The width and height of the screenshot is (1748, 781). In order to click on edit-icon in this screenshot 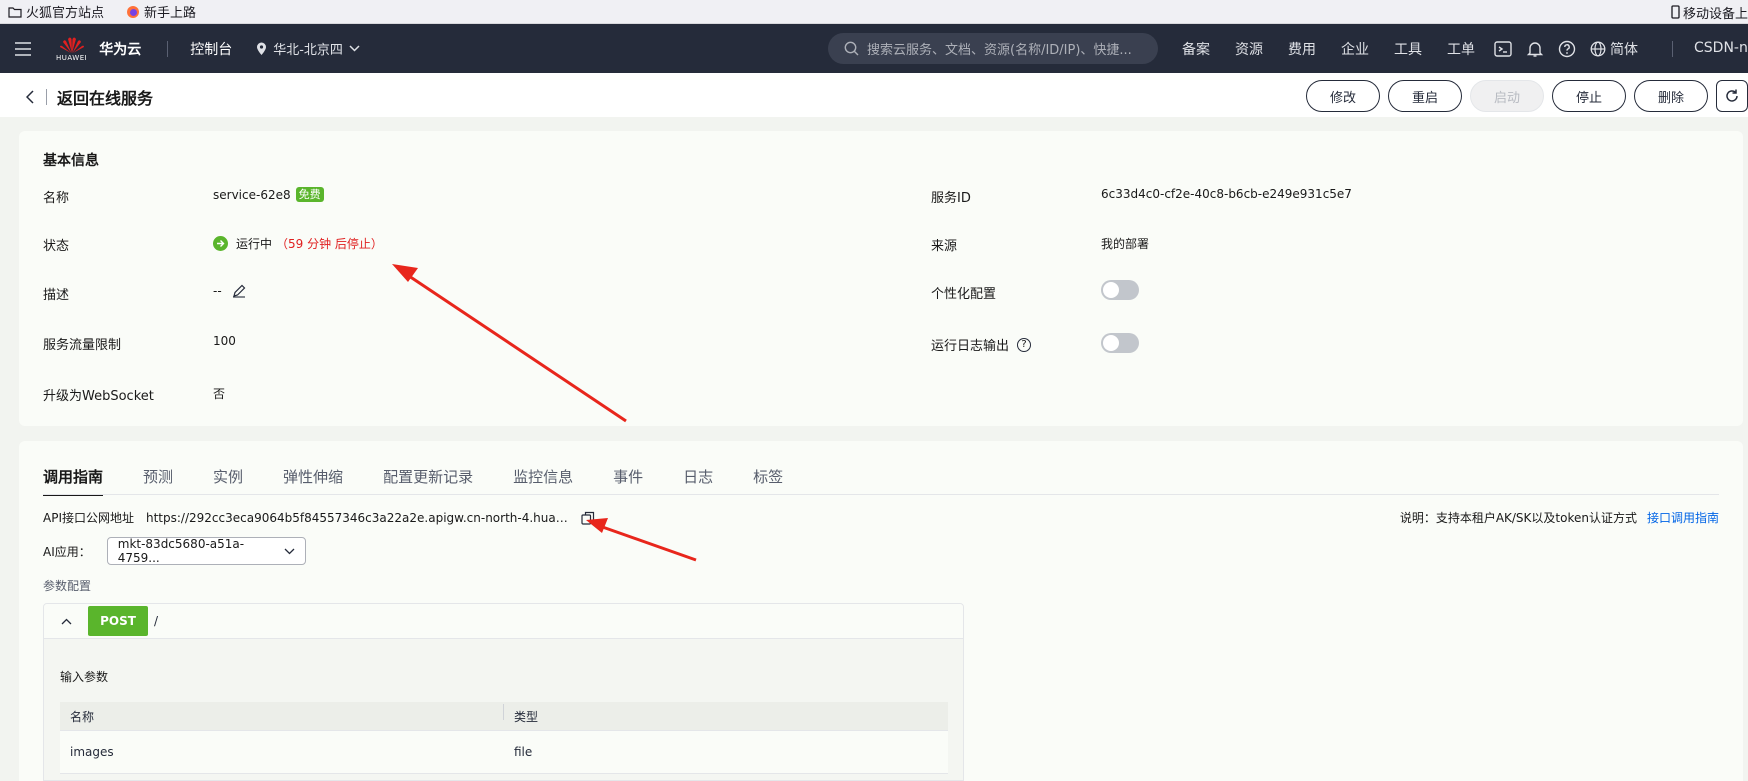, I will do `click(239, 291)`.